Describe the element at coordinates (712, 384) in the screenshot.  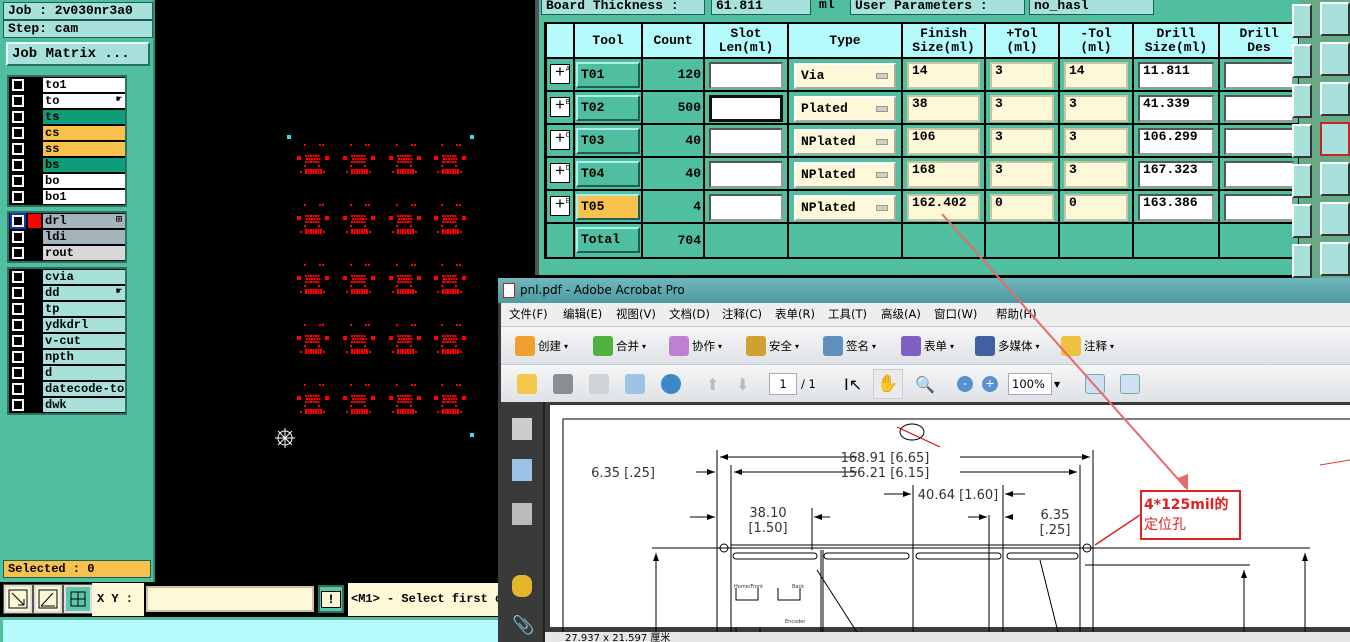
I see `previous-page-button: ⬆` at that location.